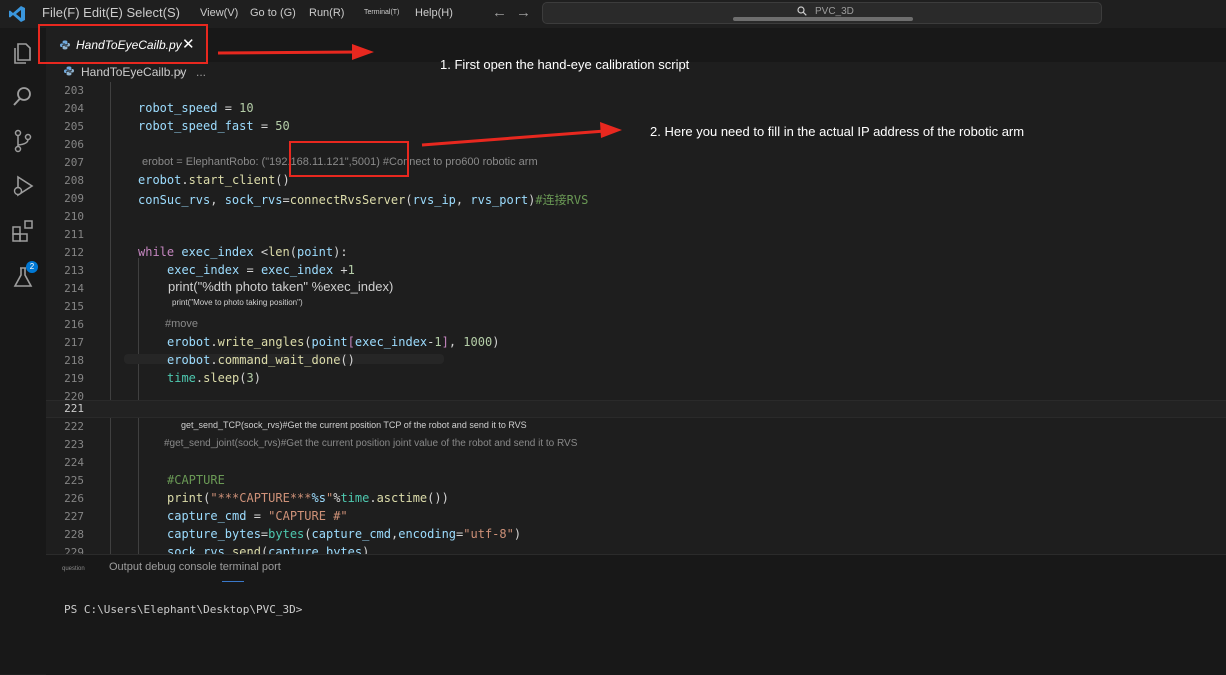  What do you see at coordinates (419, 95) in the screenshot?
I see `annotation-arrows` at bounding box center [419, 95].